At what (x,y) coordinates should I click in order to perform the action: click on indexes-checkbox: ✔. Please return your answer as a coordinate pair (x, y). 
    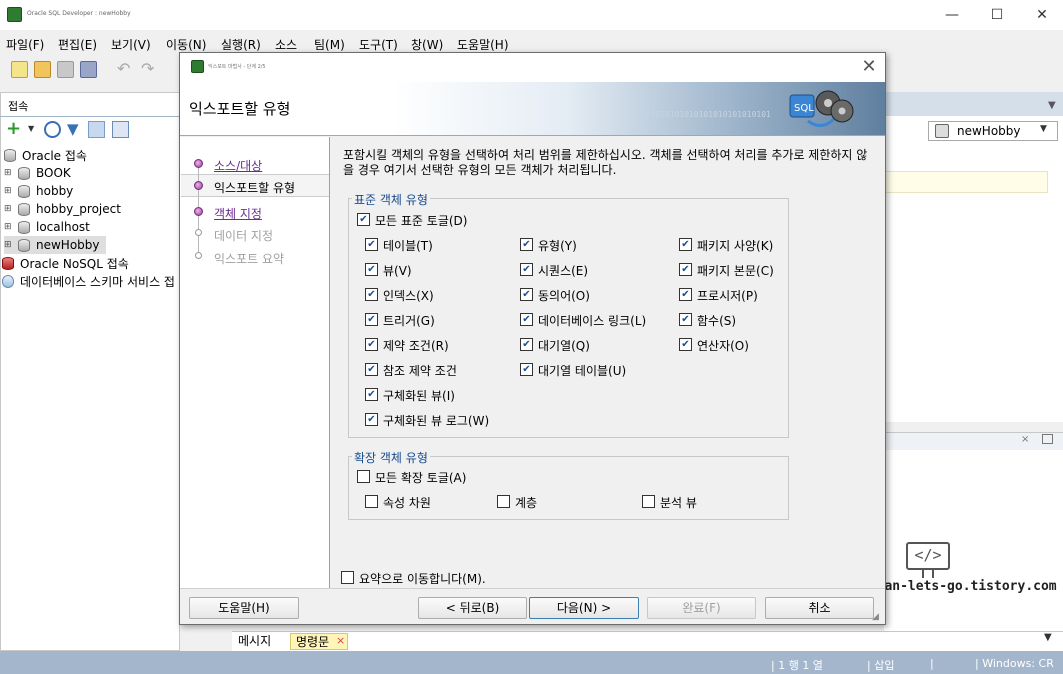
    Looking at the image, I should click on (371, 294).